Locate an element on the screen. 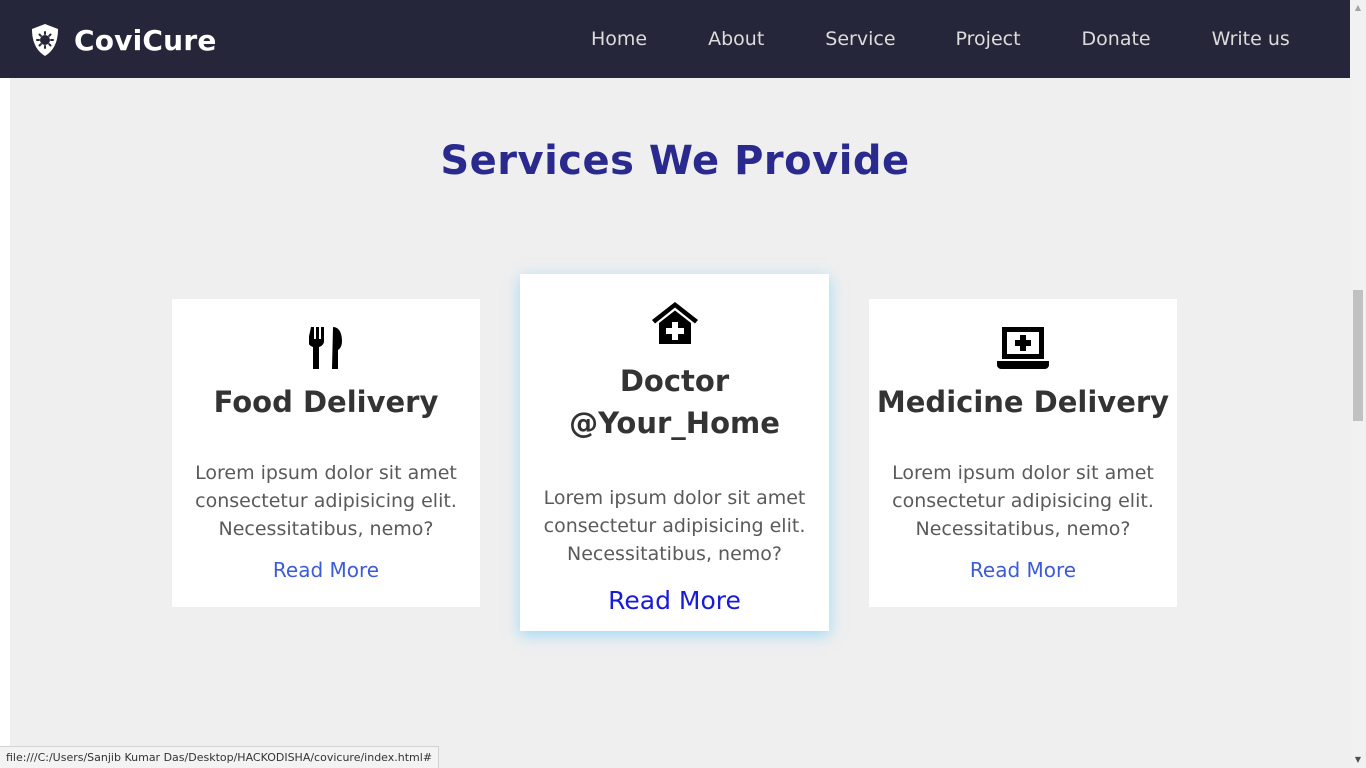  section-title: Services We Provide is located at coordinates (675, 161).